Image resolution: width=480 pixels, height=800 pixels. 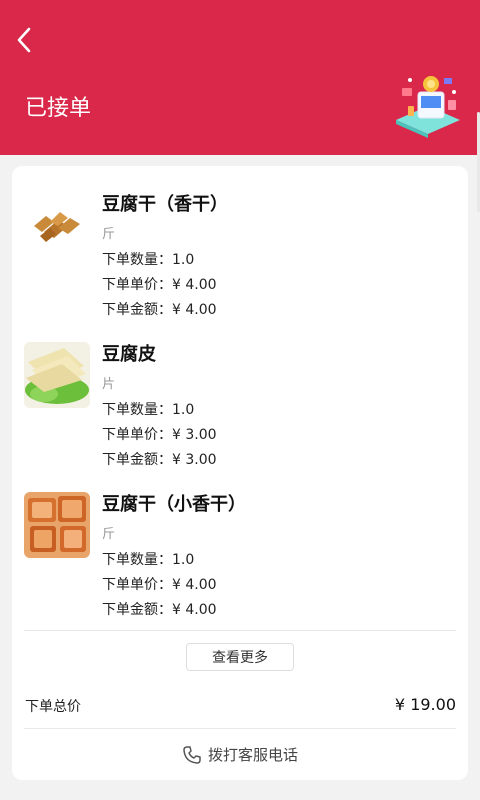 I want to click on phone-icon, so click(x=192, y=754).